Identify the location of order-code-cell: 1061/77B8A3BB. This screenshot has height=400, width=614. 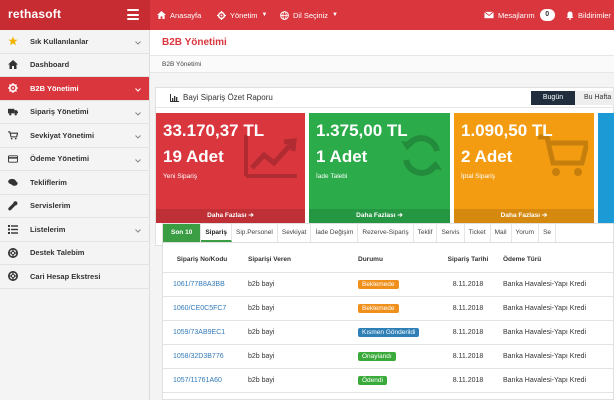
(202, 284).